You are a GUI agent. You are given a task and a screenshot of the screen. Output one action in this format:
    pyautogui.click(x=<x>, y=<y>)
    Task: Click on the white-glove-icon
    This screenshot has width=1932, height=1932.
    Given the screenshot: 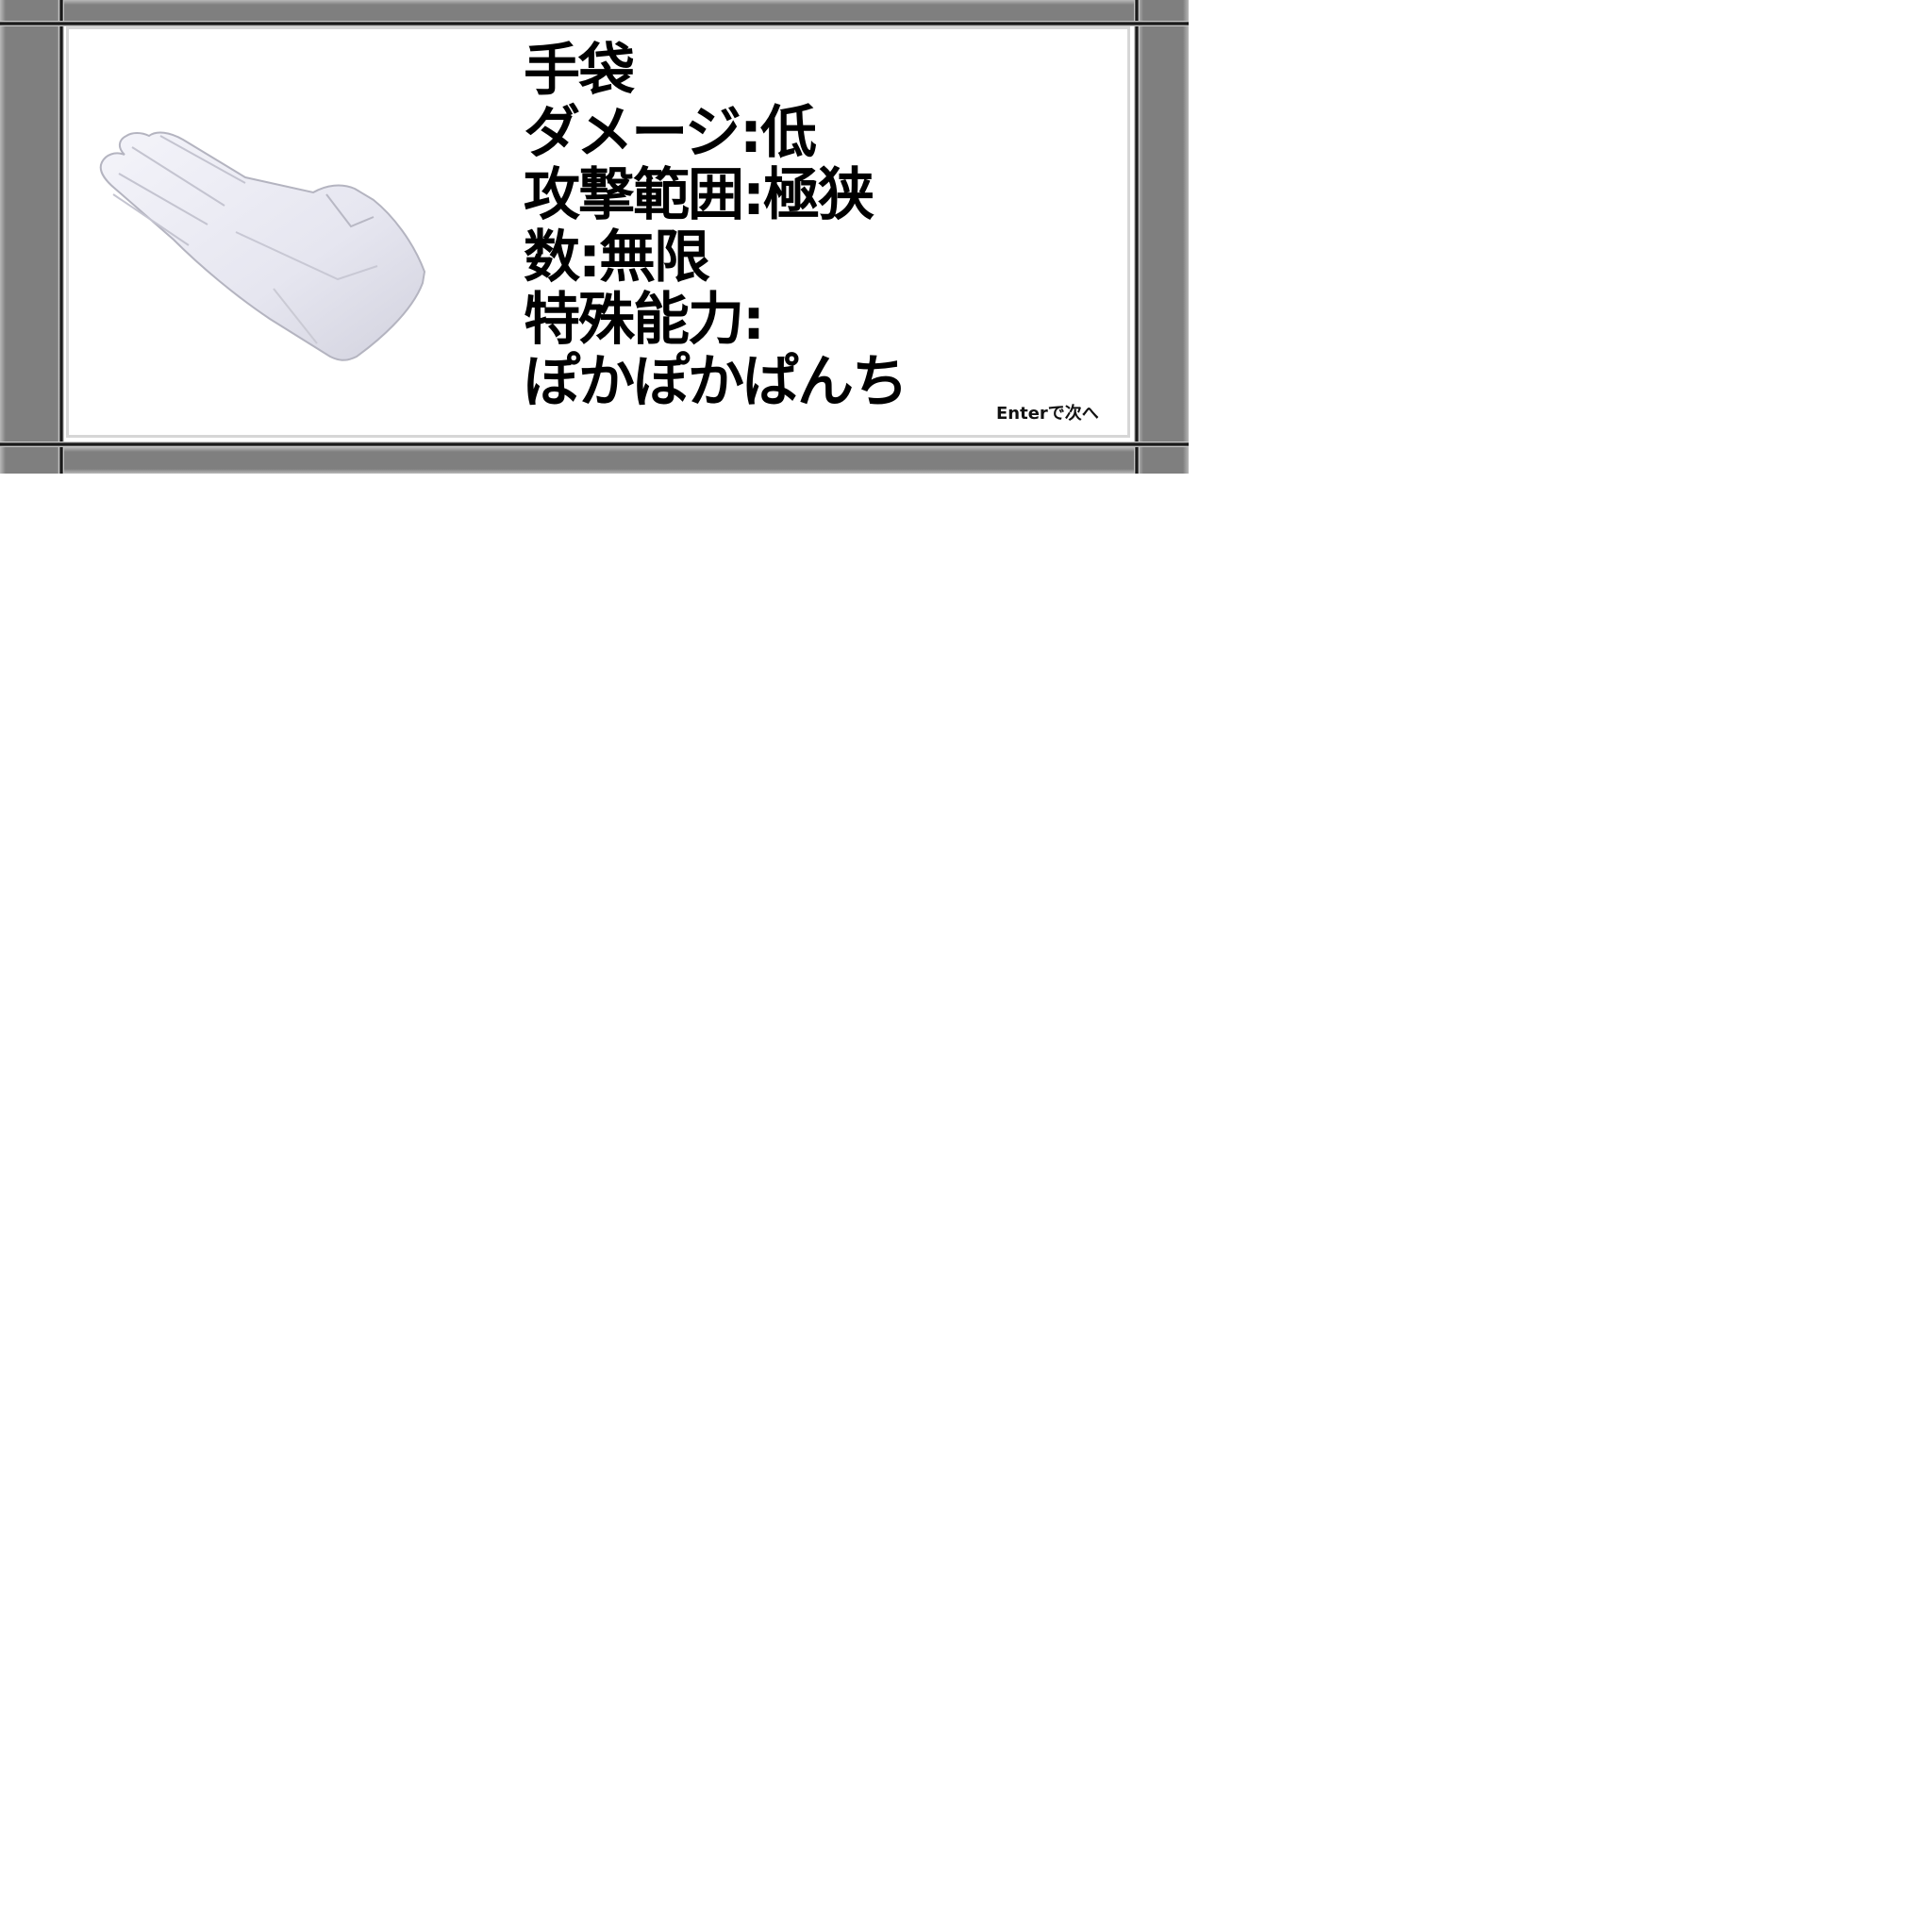 What is the action you would take?
    pyautogui.click(x=263, y=246)
    